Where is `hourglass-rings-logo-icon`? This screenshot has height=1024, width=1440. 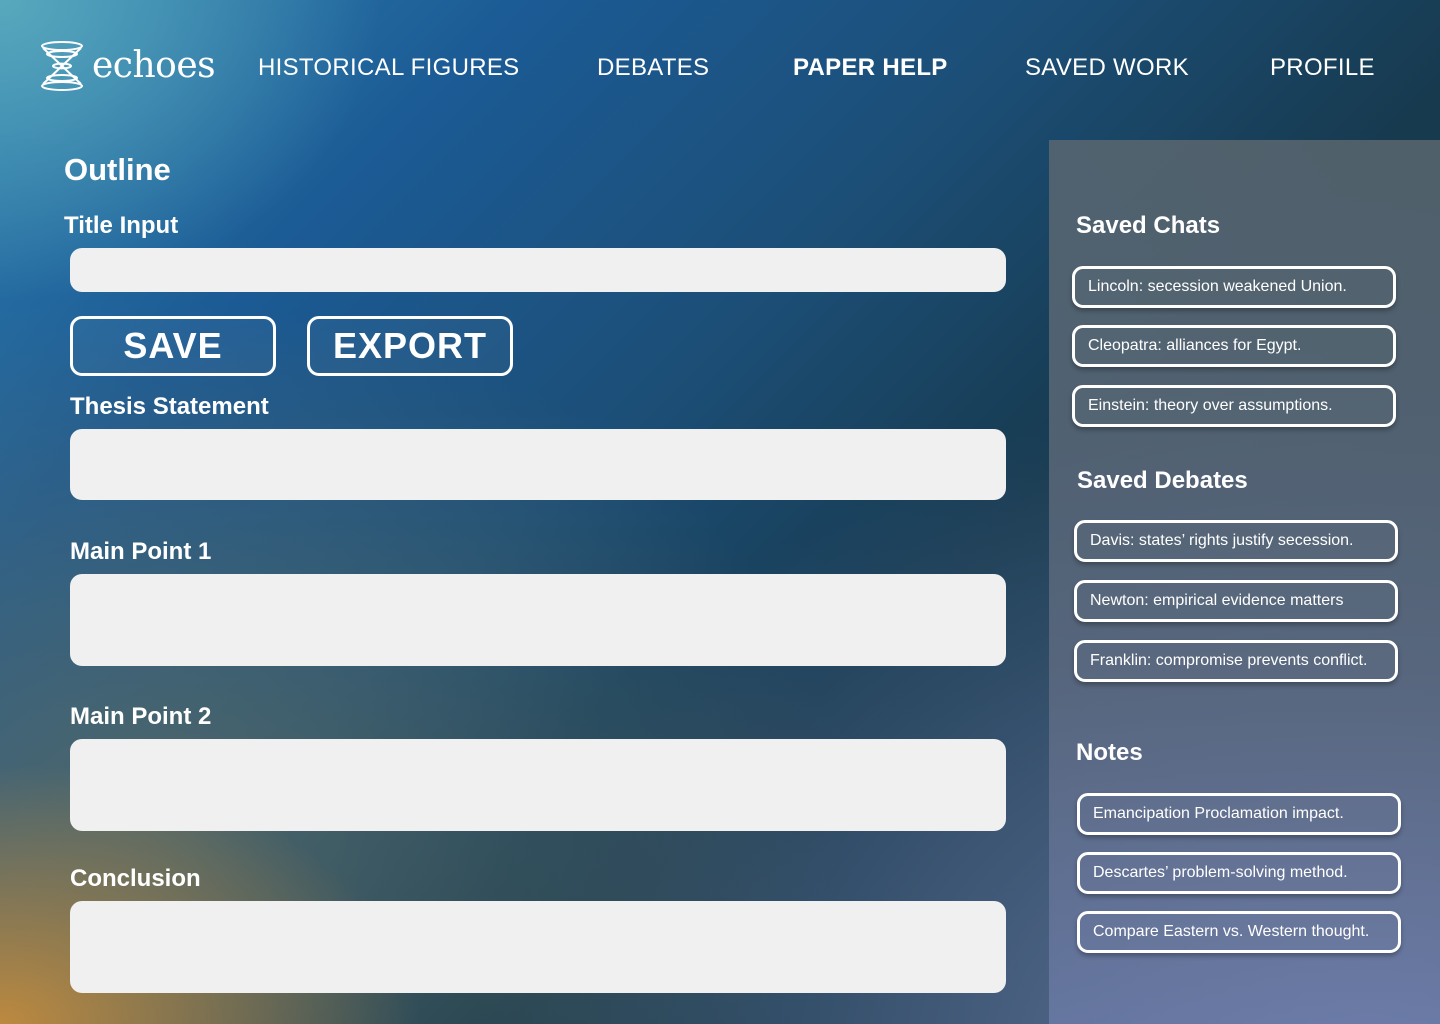
hourglass-rings-logo-icon is located at coordinates (62, 68).